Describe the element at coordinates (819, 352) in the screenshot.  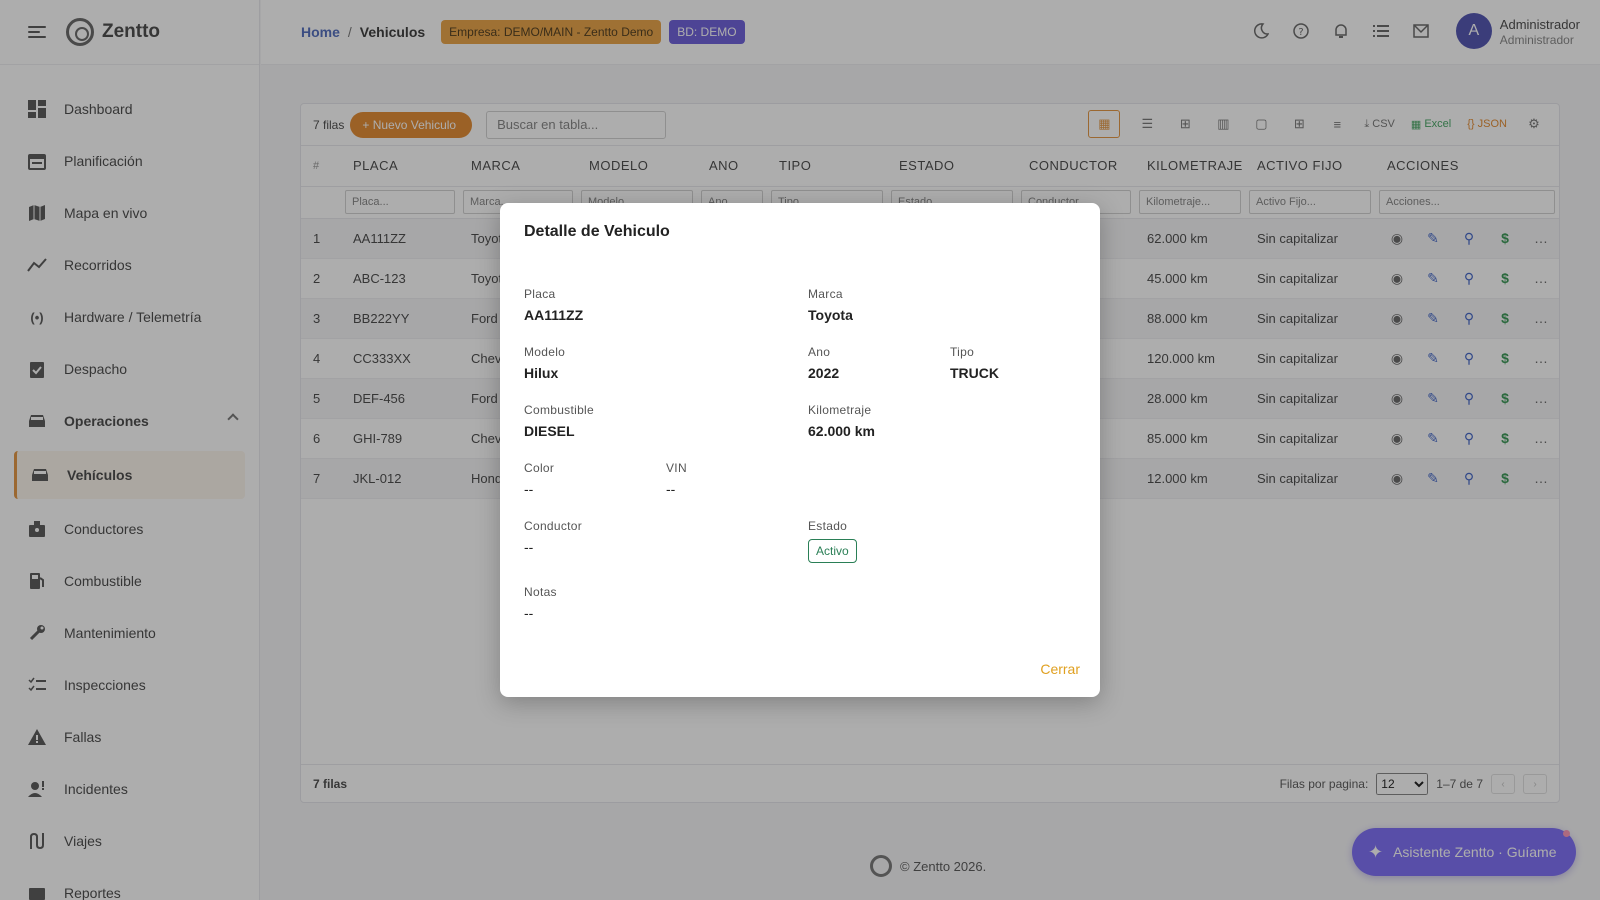
I see `field-label: Ano` at that location.